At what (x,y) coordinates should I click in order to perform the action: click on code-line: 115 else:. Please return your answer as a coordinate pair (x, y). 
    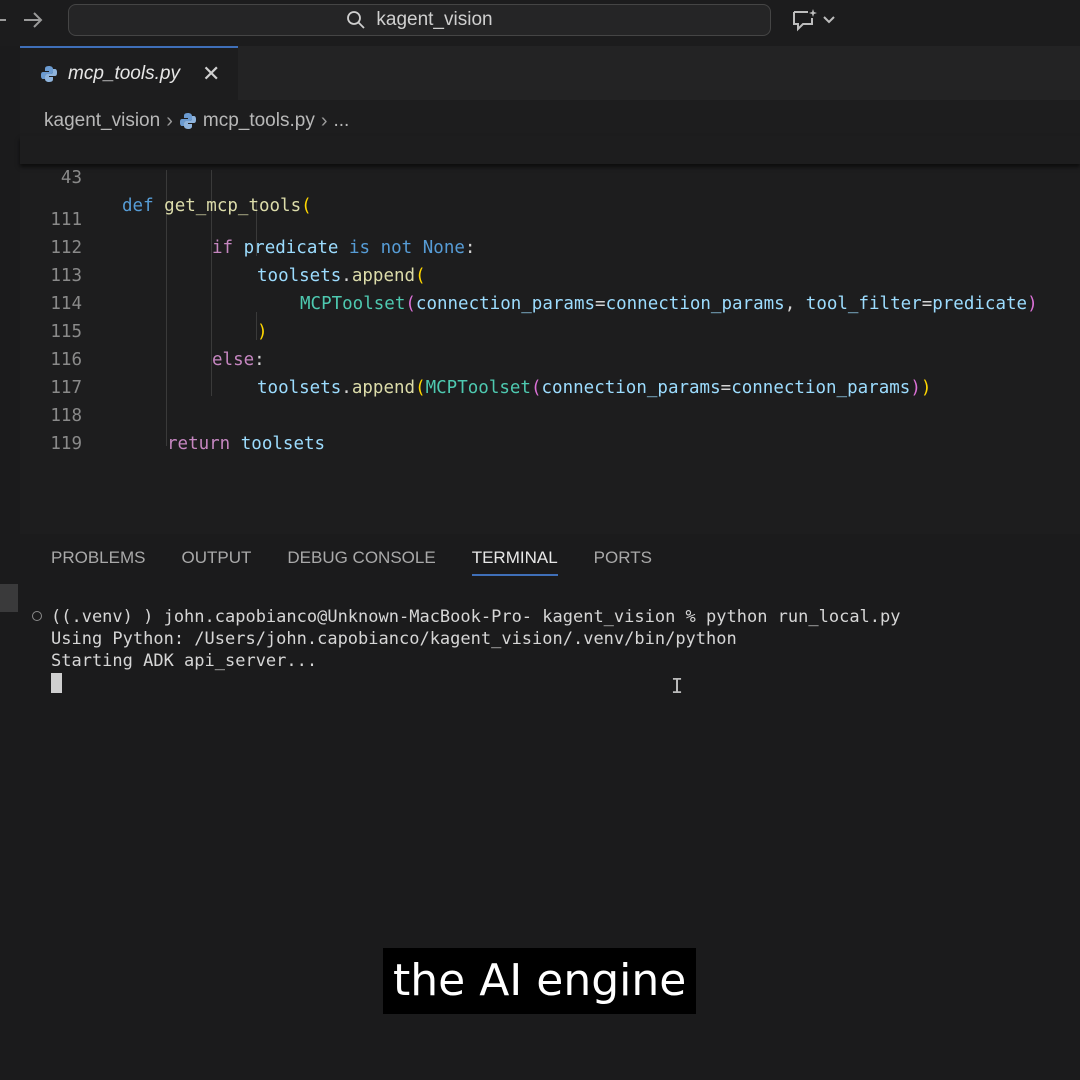
    Looking at the image, I should click on (142, 330).